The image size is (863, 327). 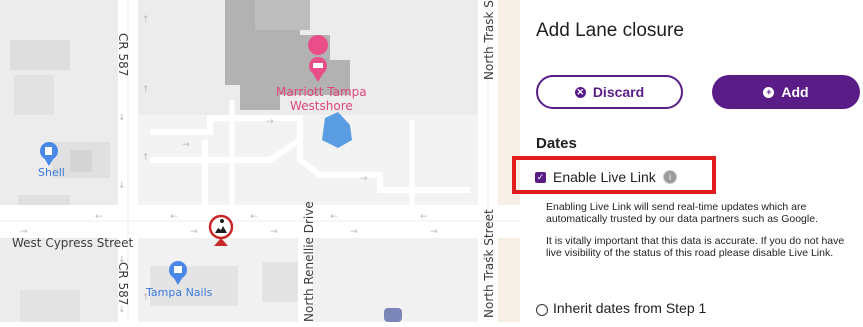 What do you see at coordinates (179, 292) in the screenshot?
I see `place-label-tampa-nails: Tampa Nails` at bounding box center [179, 292].